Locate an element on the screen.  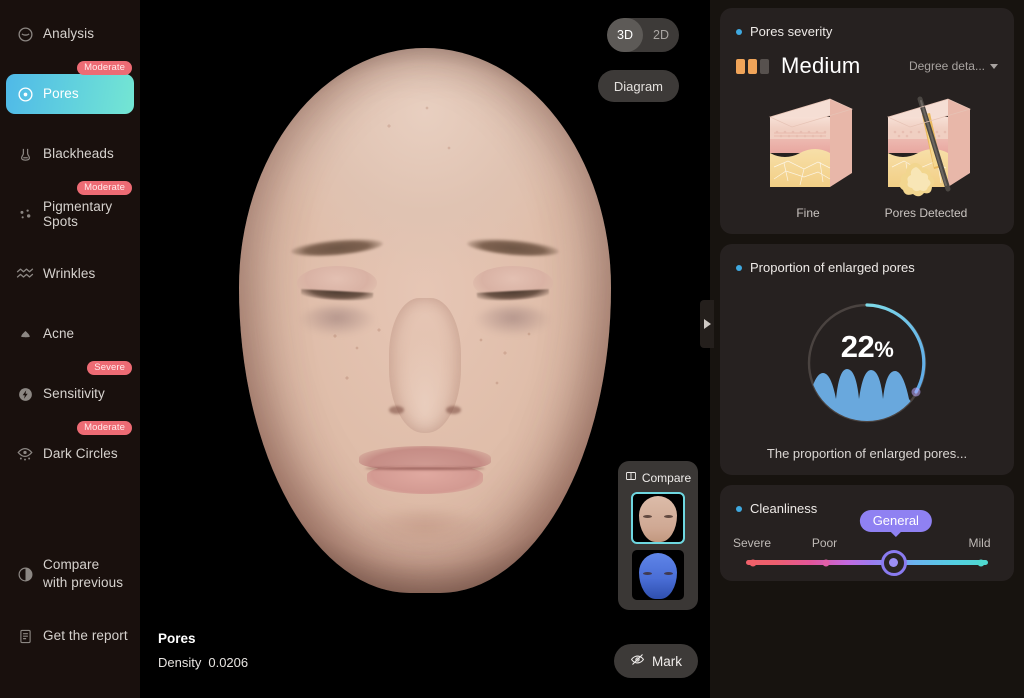
wrinkles-icon is located at coordinates (25, 274).